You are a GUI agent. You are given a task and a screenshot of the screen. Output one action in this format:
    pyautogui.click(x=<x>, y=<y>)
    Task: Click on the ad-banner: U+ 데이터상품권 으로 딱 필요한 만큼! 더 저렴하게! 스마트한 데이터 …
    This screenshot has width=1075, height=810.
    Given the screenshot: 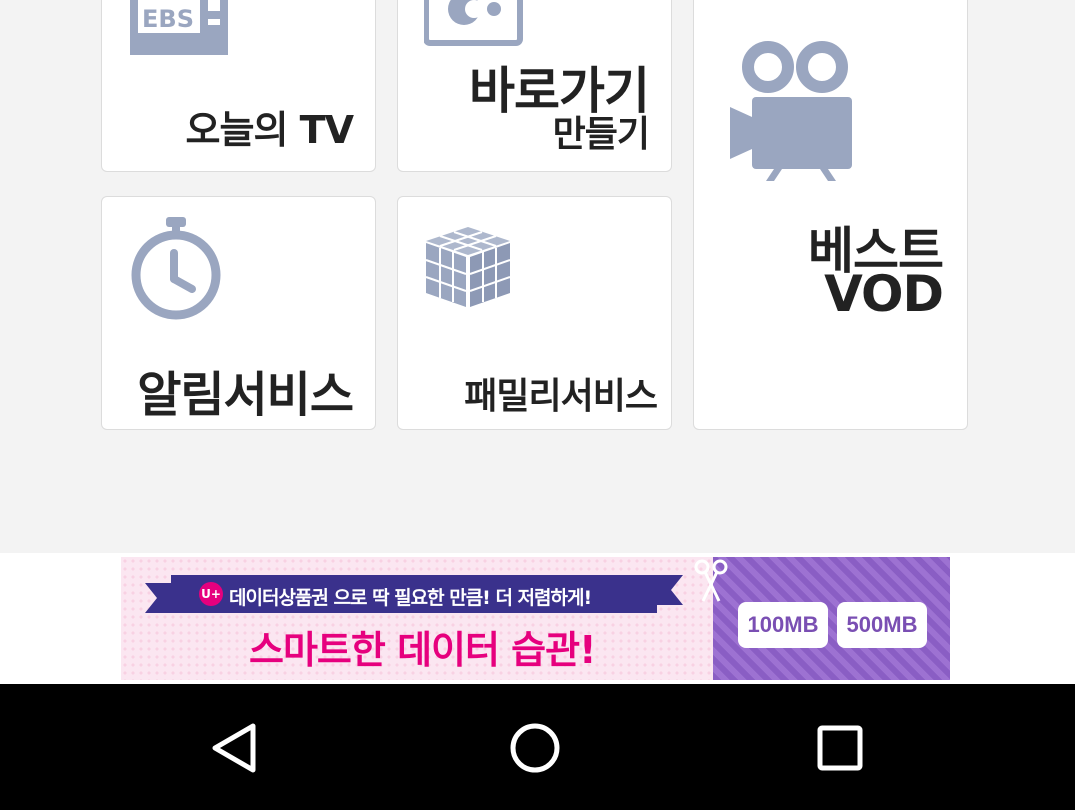 What is the action you would take?
    pyautogui.click(x=535, y=618)
    